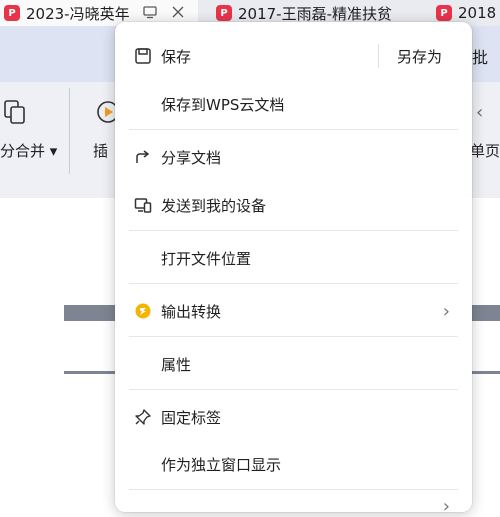 This screenshot has width=500, height=517. Describe the element at coordinates (479, 112) in the screenshot. I see `chevron-left-icon: ‹` at that location.